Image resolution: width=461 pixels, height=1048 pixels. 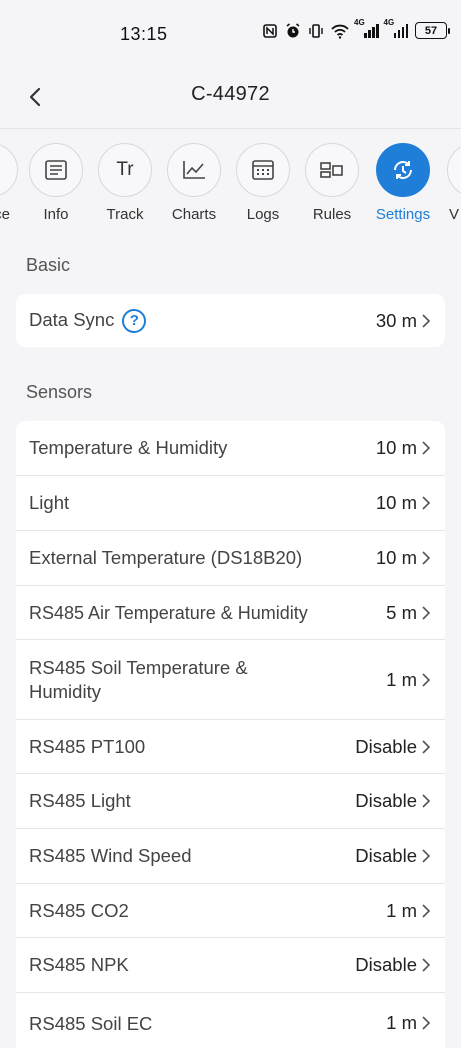 I want to click on tab-charts: Charts, so click(x=194, y=183).